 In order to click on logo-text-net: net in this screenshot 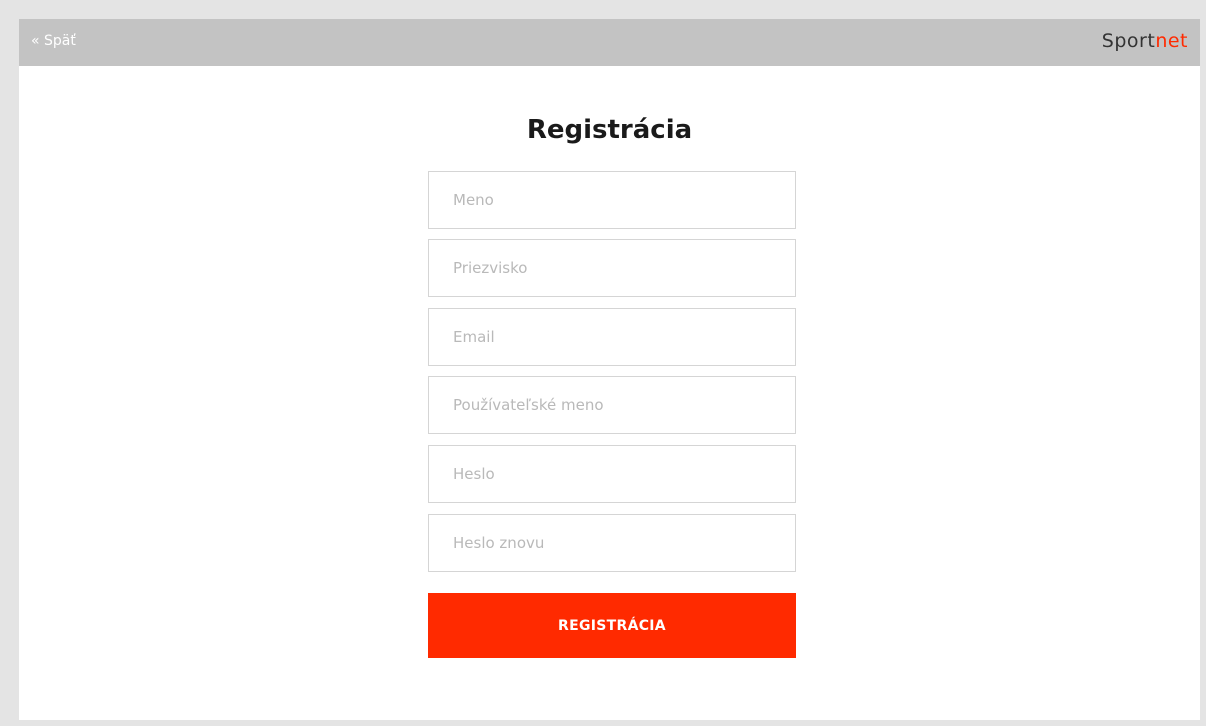, I will do `click(1171, 41)`.